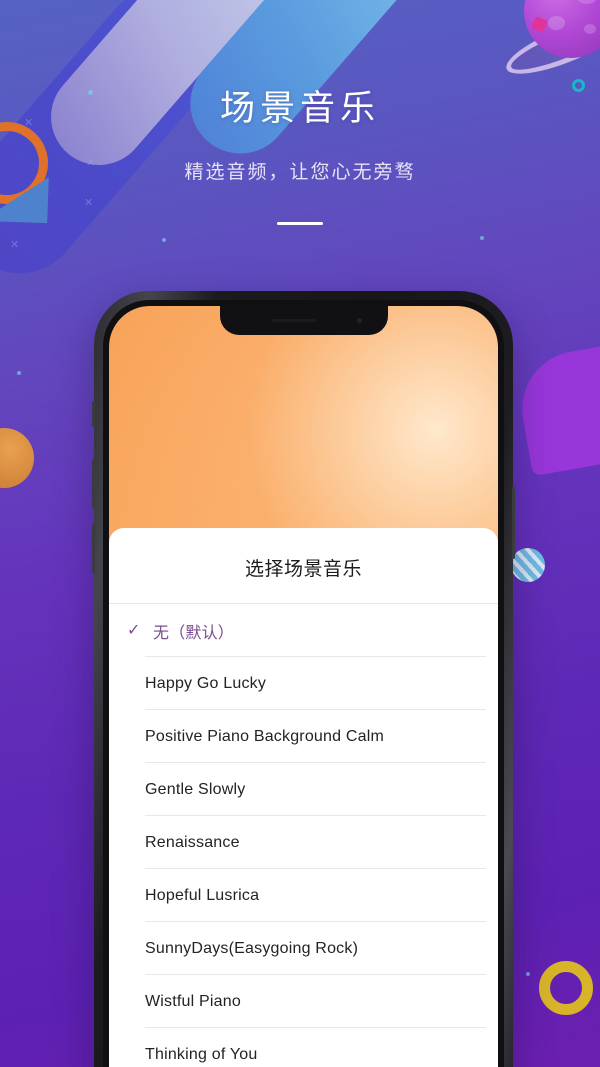 This screenshot has width=600, height=1067. Describe the element at coordinates (303, 1001) in the screenshot. I see `music-option-row: Wistful Piano` at that location.